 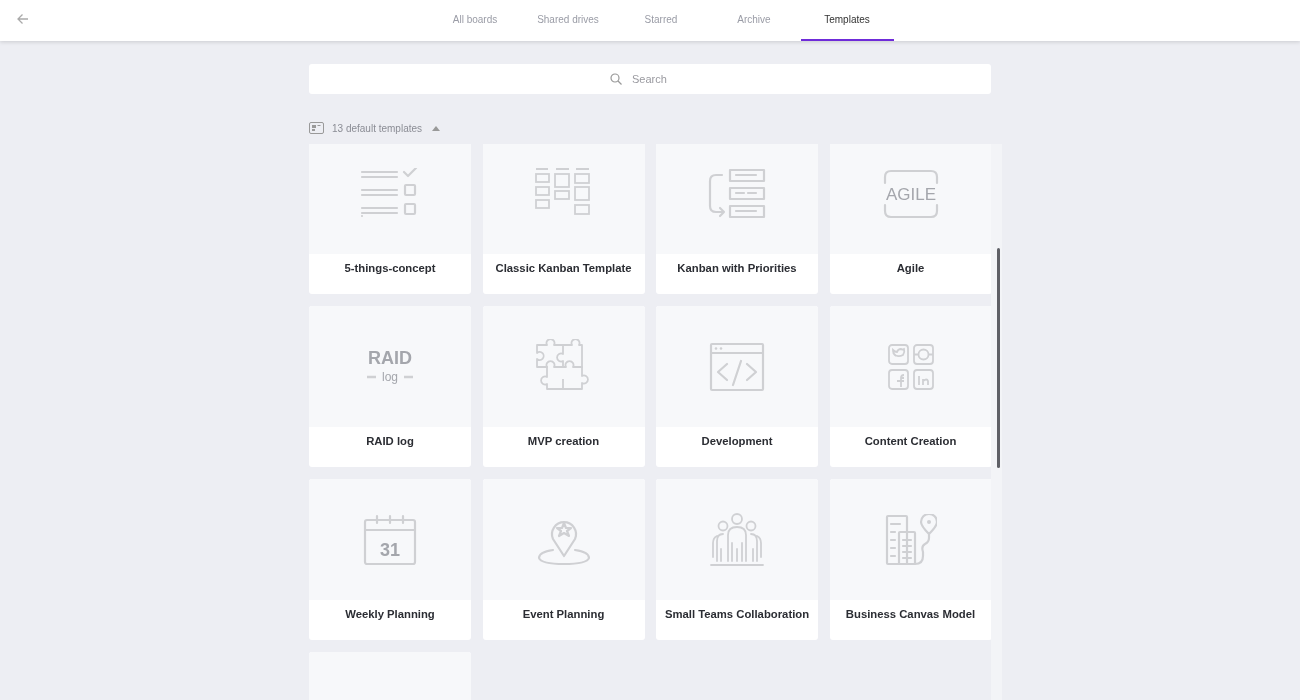 What do you see at coordinates (563, 559) in the screenshot?
I see `template-card: Event Planning` at bounding box center [563, 559].